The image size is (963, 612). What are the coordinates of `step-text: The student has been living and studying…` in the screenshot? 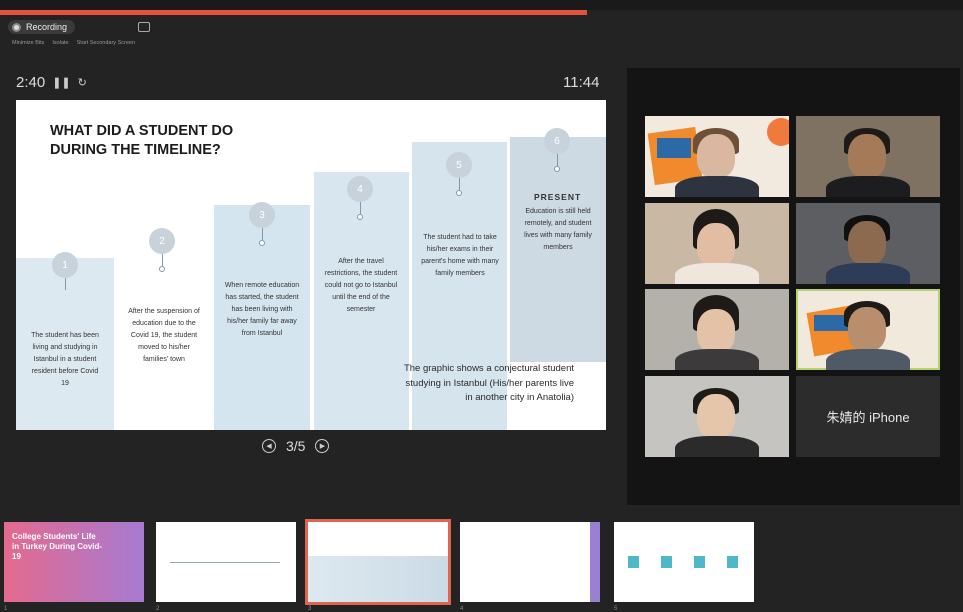 It's located at (65, 359).